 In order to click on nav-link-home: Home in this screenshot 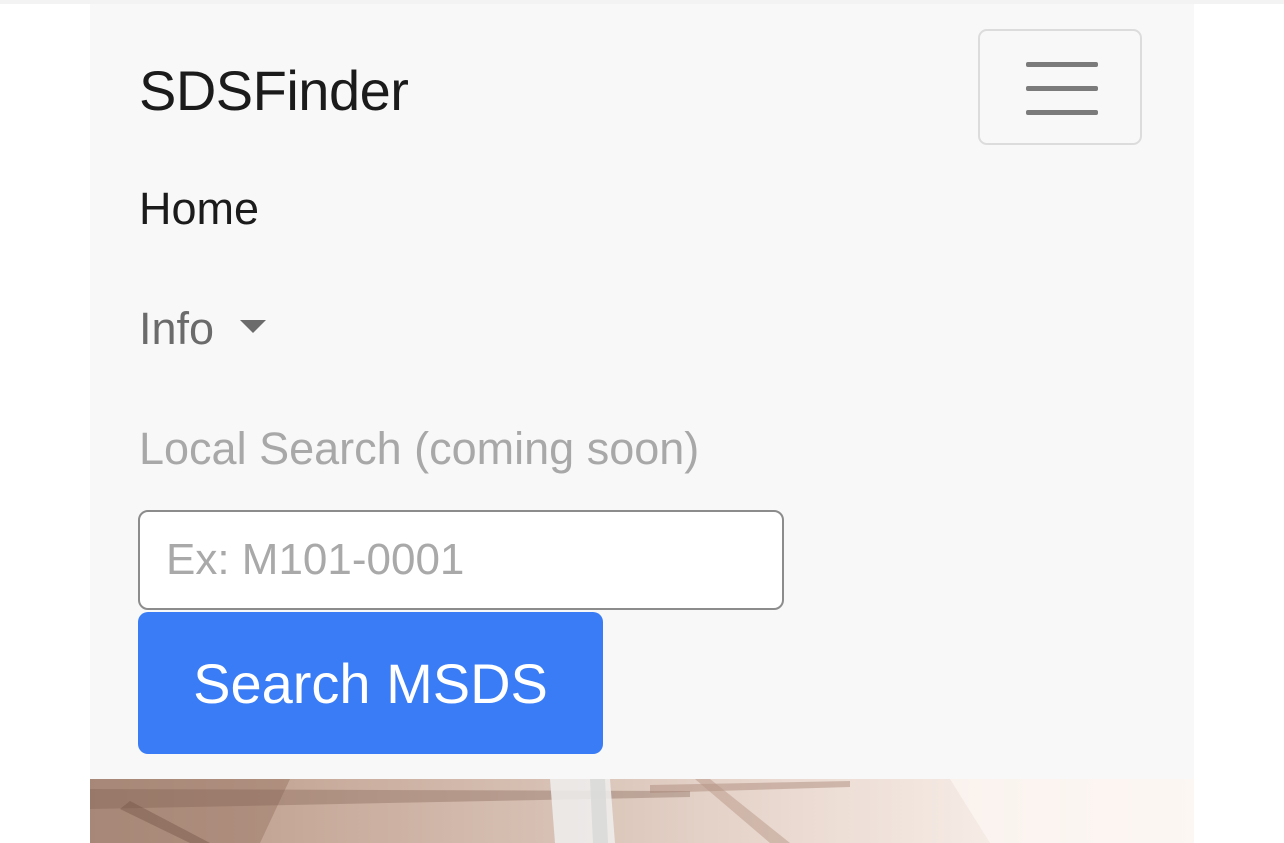, I will do `click(199, 209)`.